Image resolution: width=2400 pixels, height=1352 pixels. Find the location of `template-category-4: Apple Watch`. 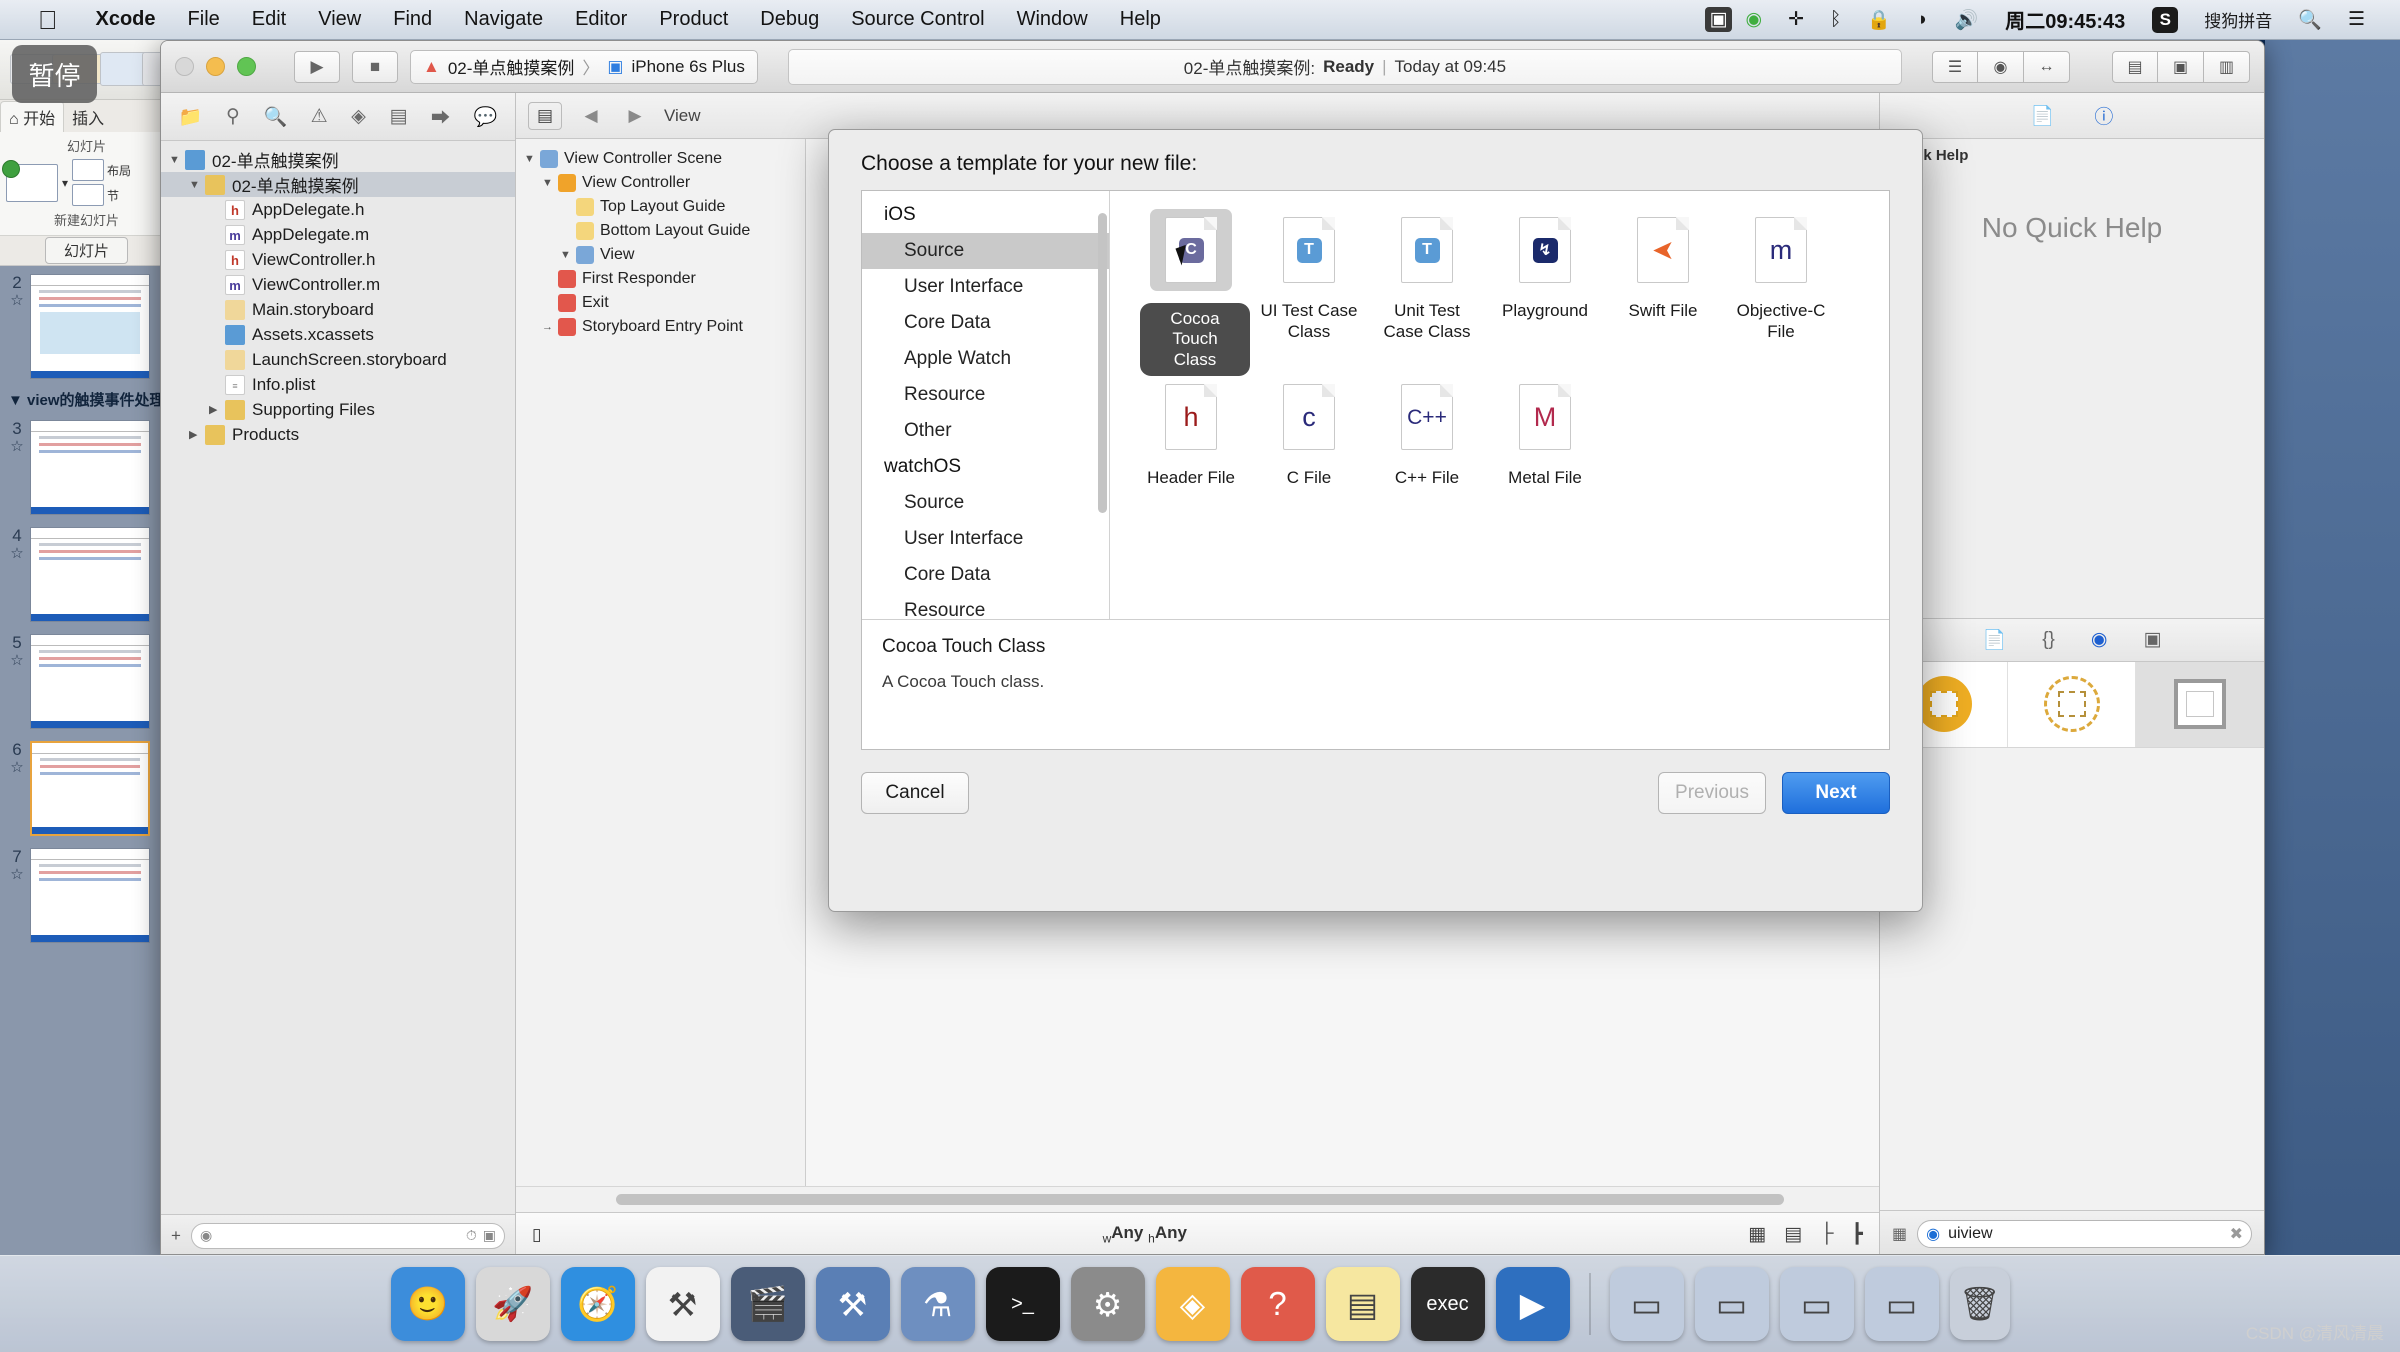

template-category-4: Apple Watch is located at coordinates (985, 359).